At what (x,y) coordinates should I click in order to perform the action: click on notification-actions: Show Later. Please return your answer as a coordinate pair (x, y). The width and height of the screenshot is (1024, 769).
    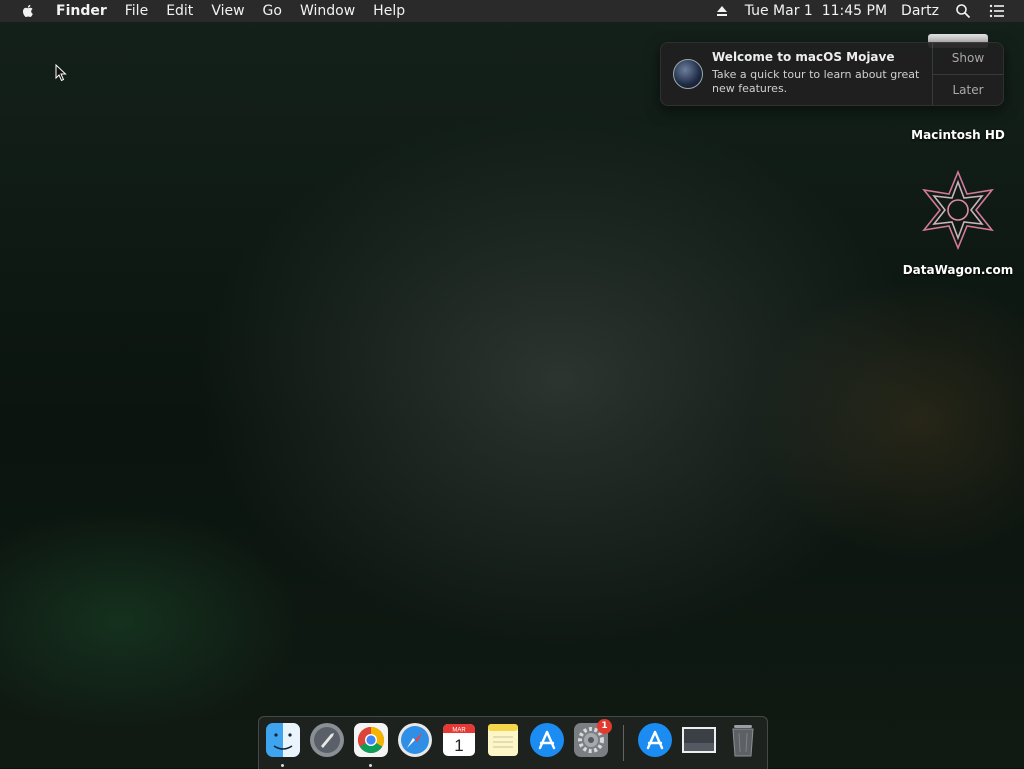
    Looking at the image, I should click on (967, 74).